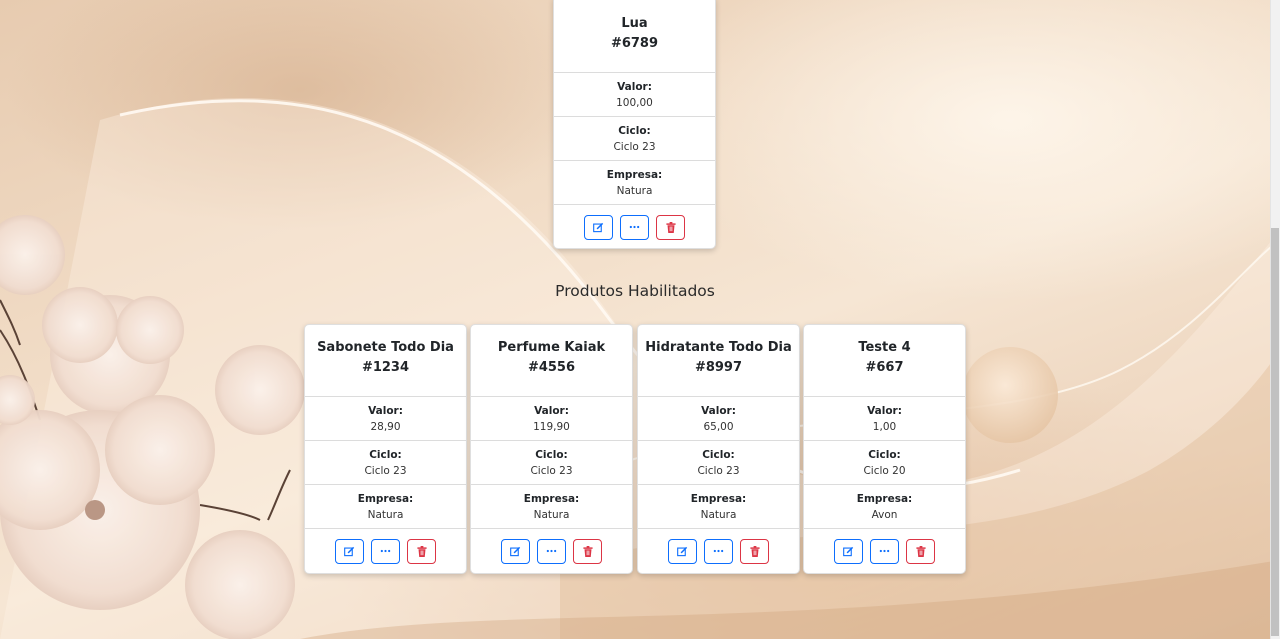  What do you see at coordinates (884, 419) in the screenshot?
I see `field-valor: Valor: 1,00` at bounding box center [884, 419].